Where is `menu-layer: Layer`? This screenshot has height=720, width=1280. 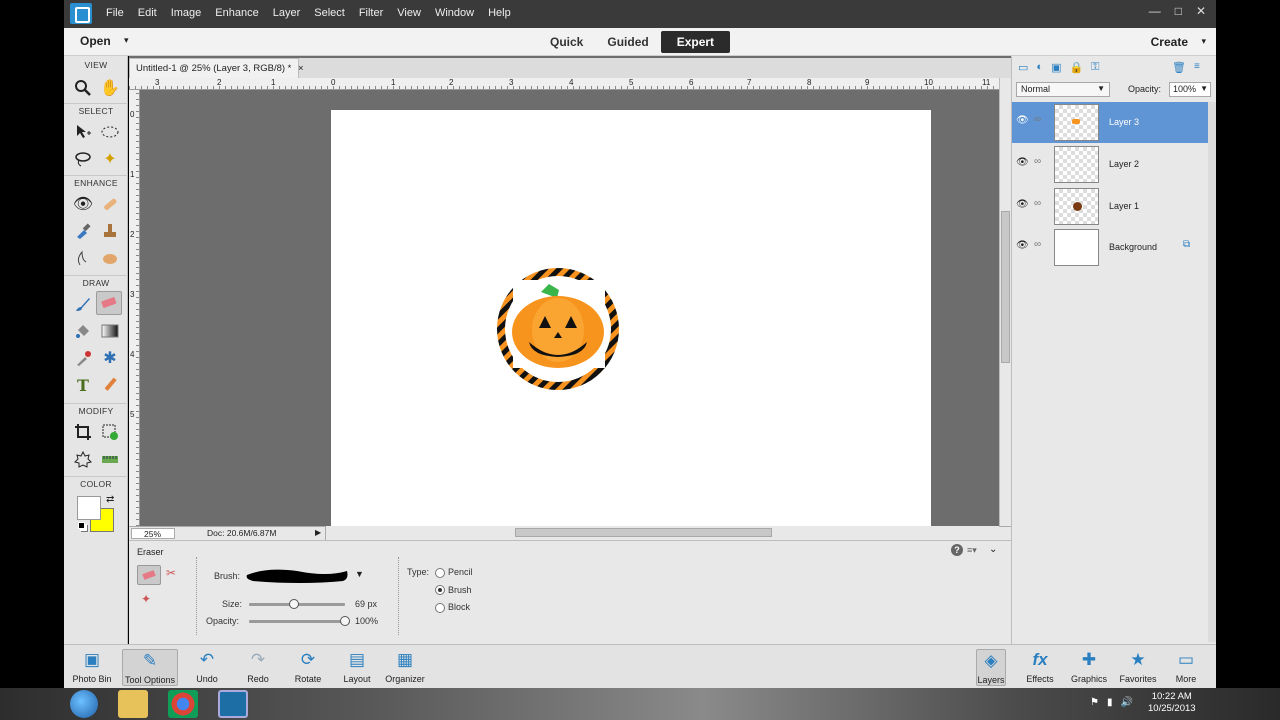
menu-layer: Layer is located at coordinates (287, 13).